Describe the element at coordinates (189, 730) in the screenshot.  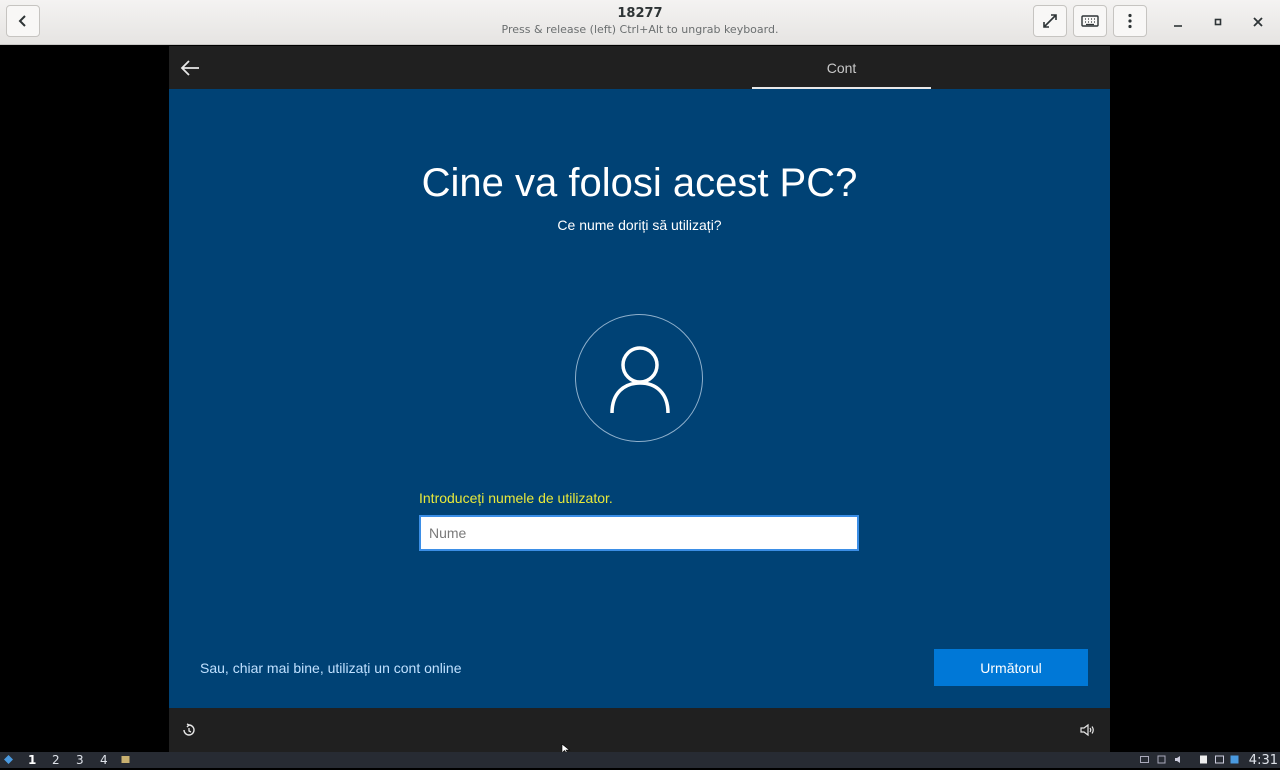
I see `accessibility-icon` at that location.